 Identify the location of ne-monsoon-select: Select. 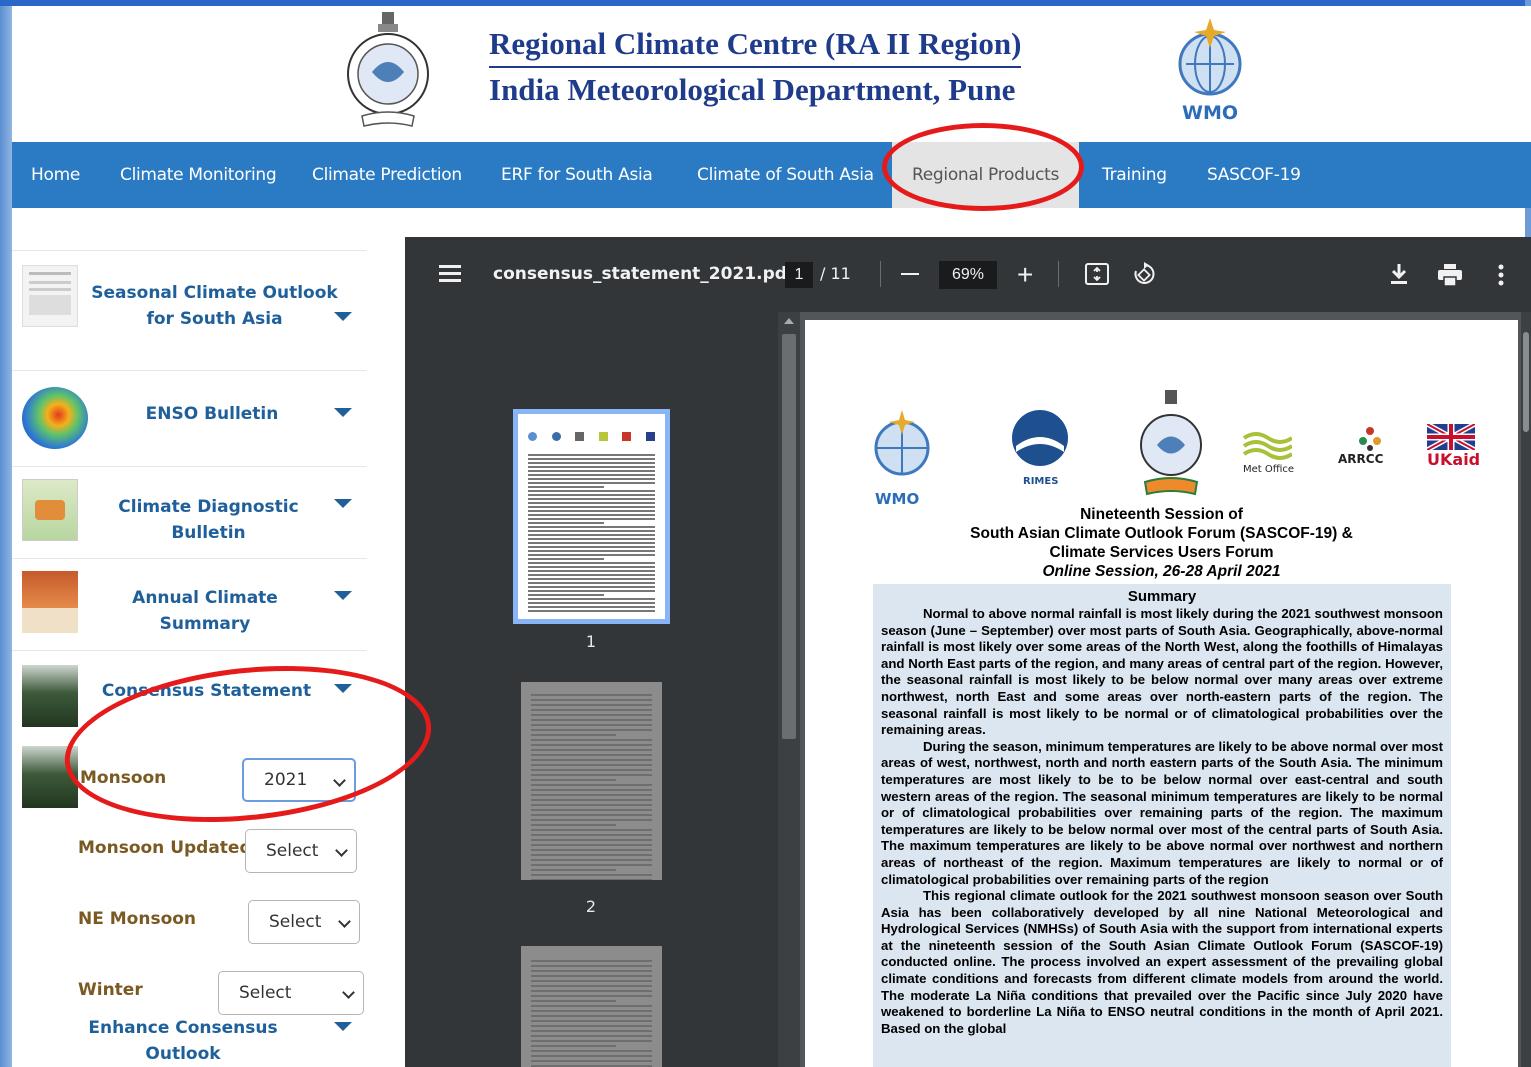
(304, 922).